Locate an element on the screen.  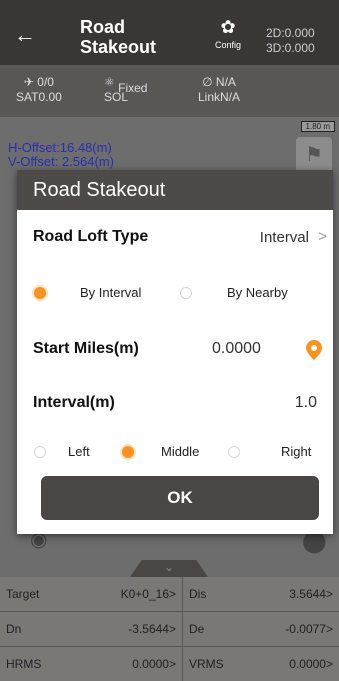
atom-icon: ⚛ is located at coordinates (109, 82).